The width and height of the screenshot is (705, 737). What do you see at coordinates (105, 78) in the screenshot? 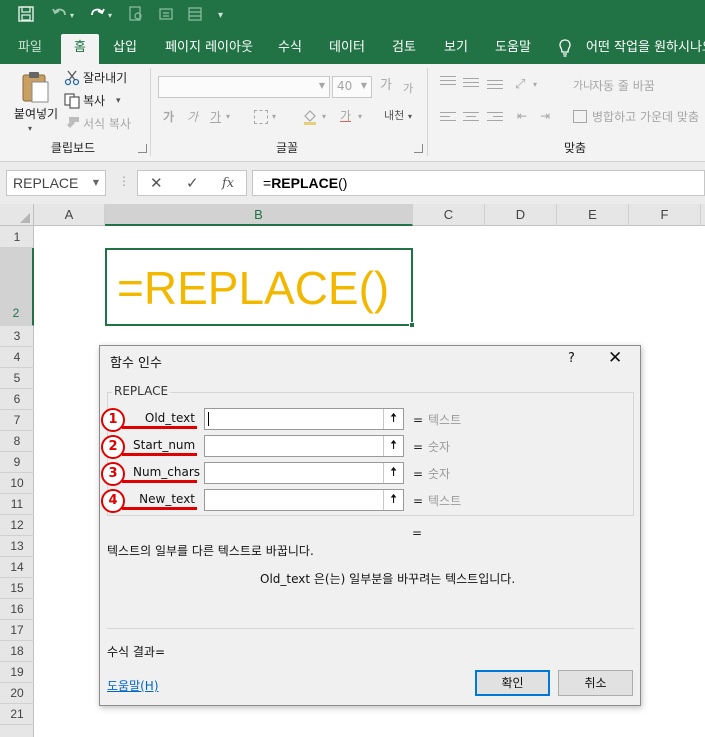
I see `cut-label: 잘라내기` at bounding box center [105, 78].